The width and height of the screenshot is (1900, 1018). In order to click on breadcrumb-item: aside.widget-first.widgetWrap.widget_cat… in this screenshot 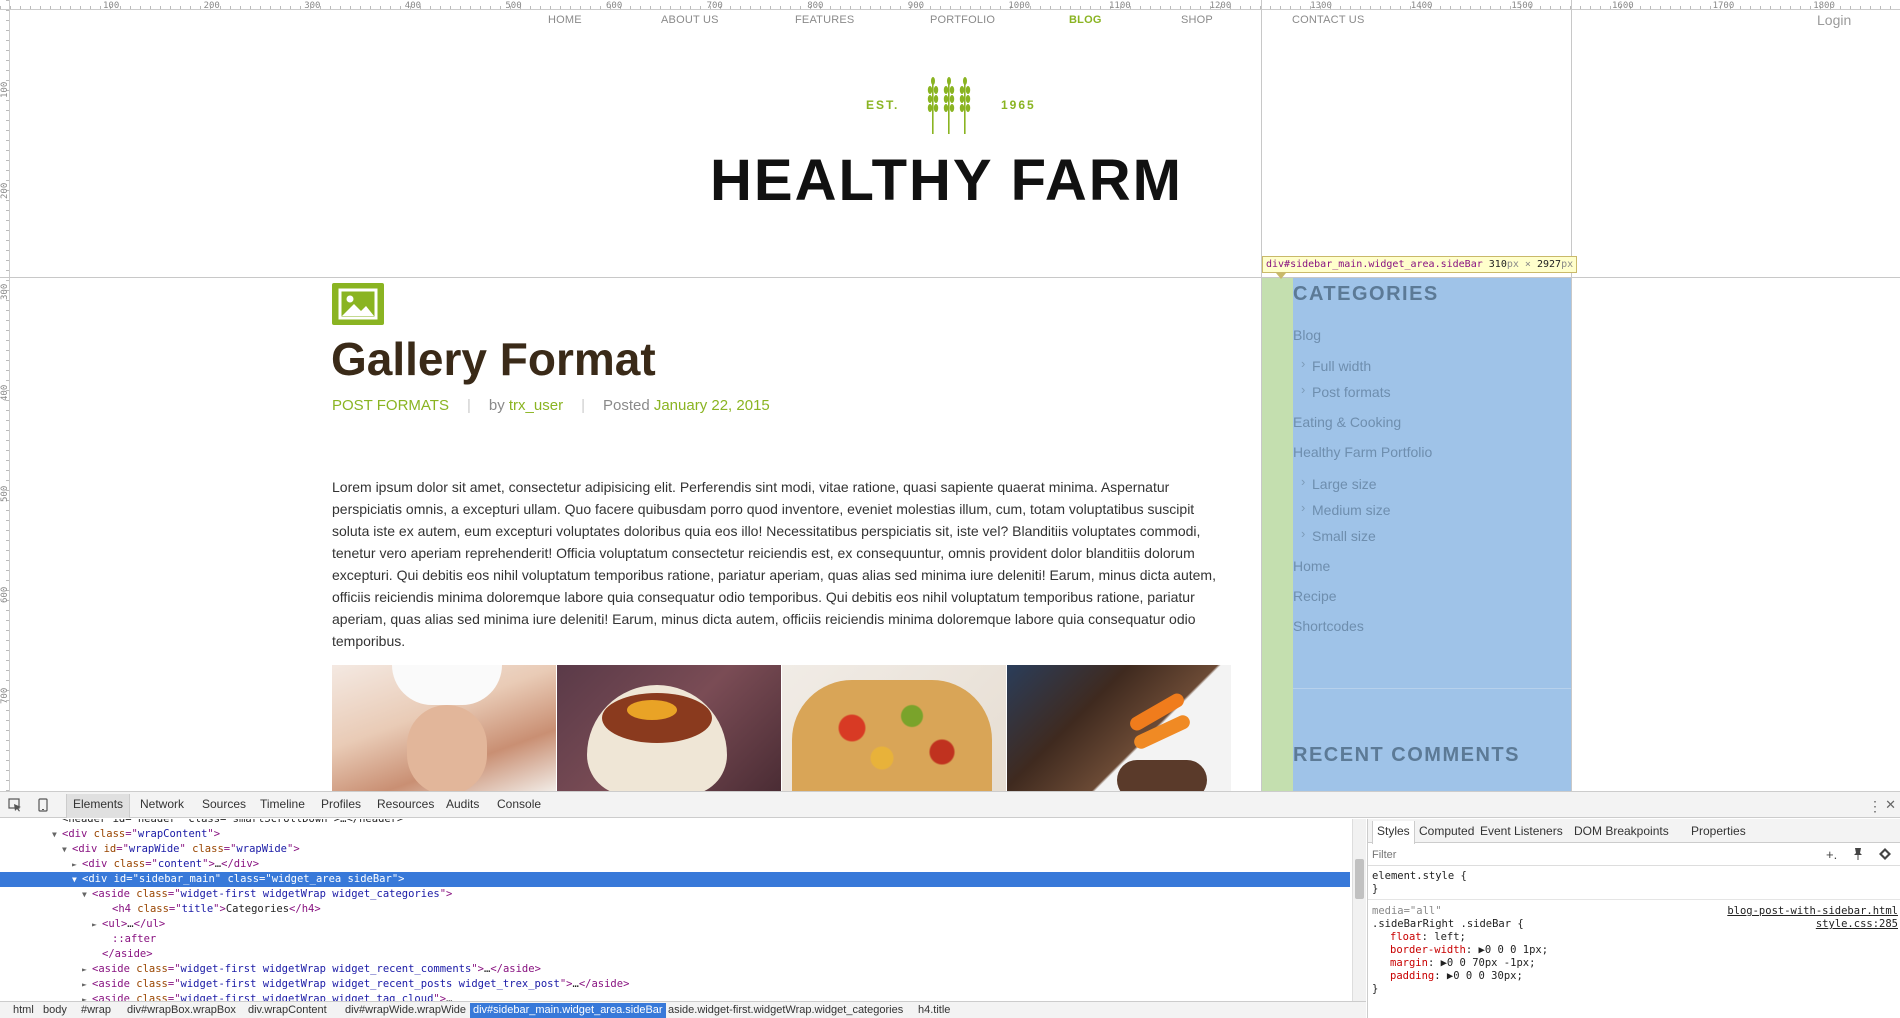, I will do `click(785, 1010)`.